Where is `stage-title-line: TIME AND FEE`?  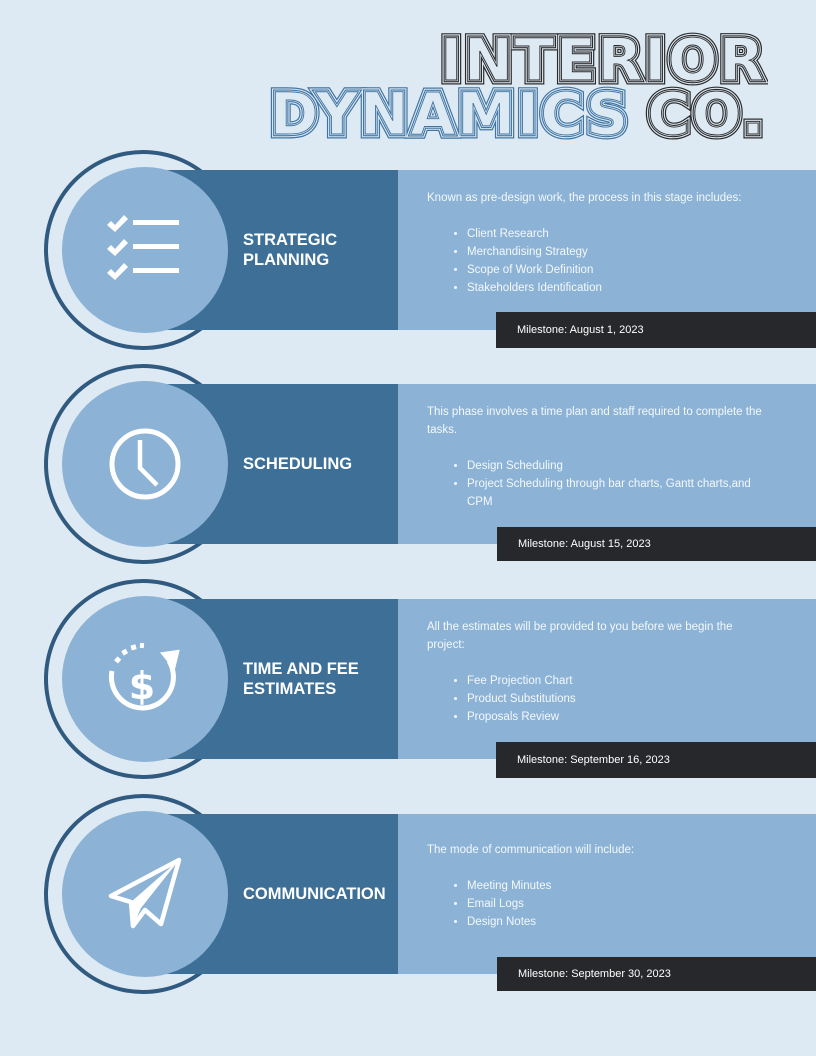
stage-title-line: TIME AND FEE is located at coordinates (301, 669).